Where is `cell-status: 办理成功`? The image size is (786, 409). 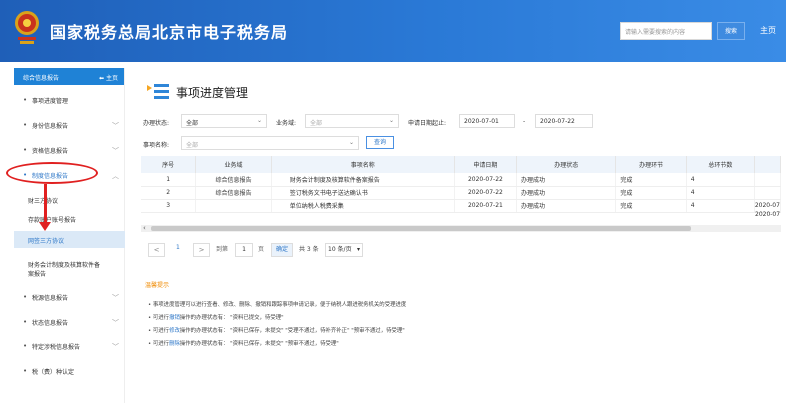
cell-status: 办理成功 is located at coordinates (566, 193).